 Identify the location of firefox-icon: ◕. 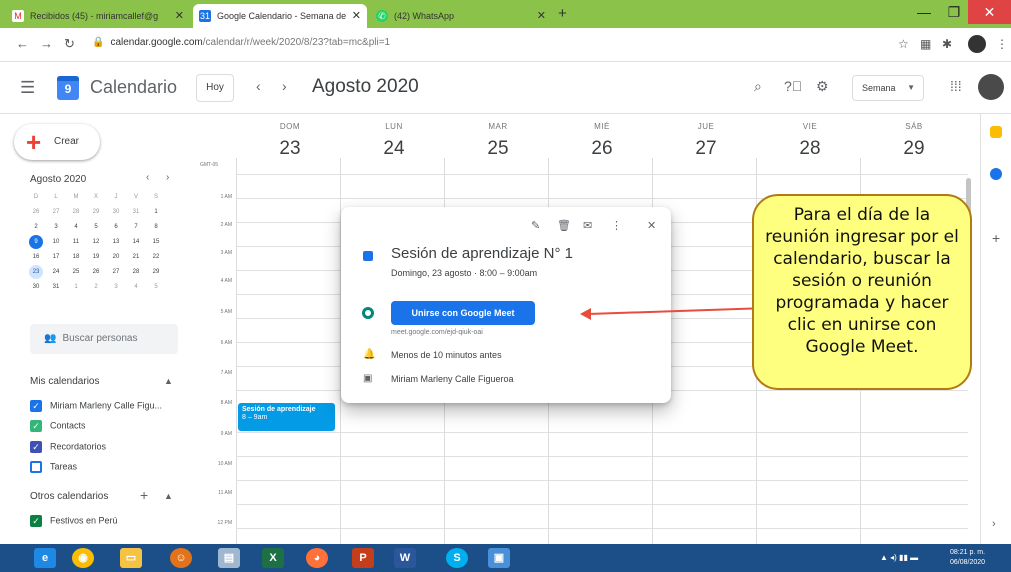
(317, 558).